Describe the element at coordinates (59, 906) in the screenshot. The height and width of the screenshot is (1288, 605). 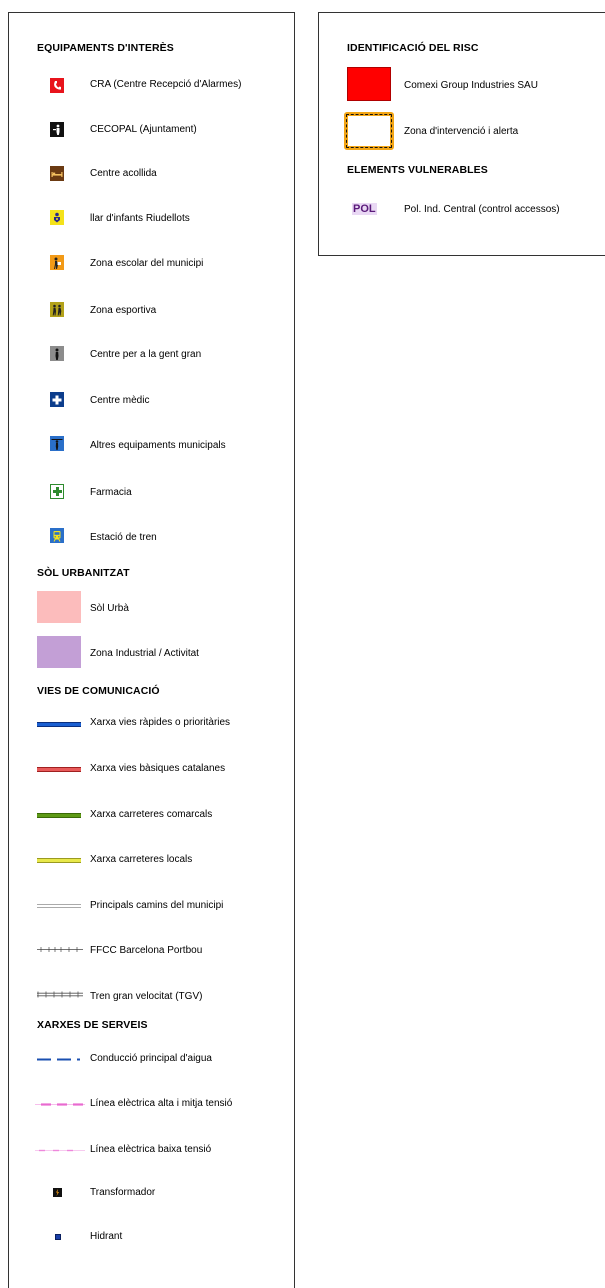
I see `line-camins` at that location.